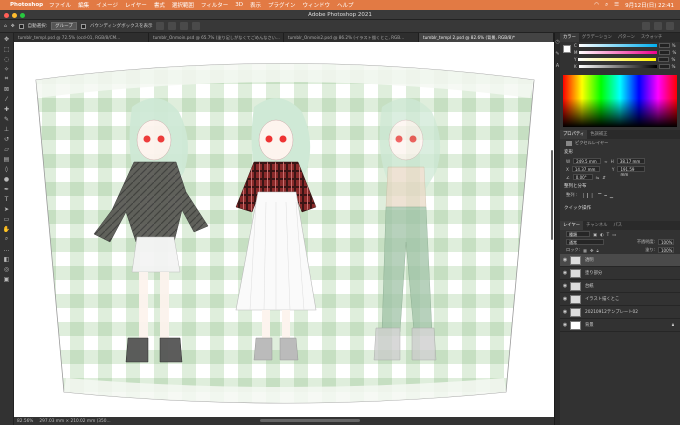  I want to click on tab-paths: パス, so click(617, 225).